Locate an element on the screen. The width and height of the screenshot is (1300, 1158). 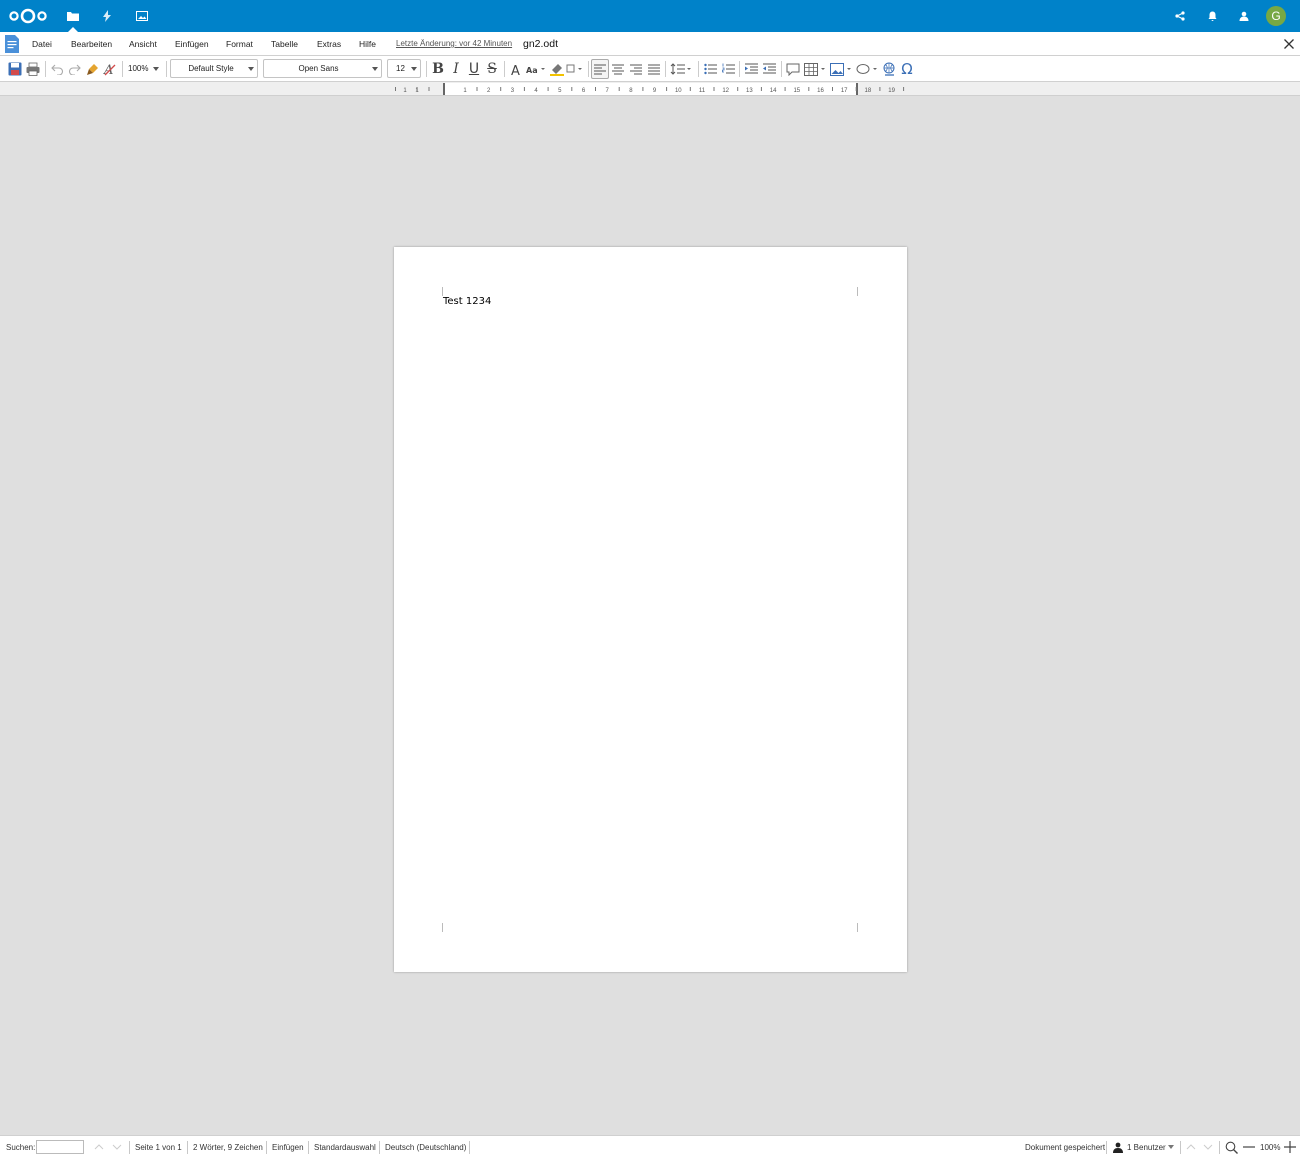
next-page-icon is located at coordinates (1208, 1147).